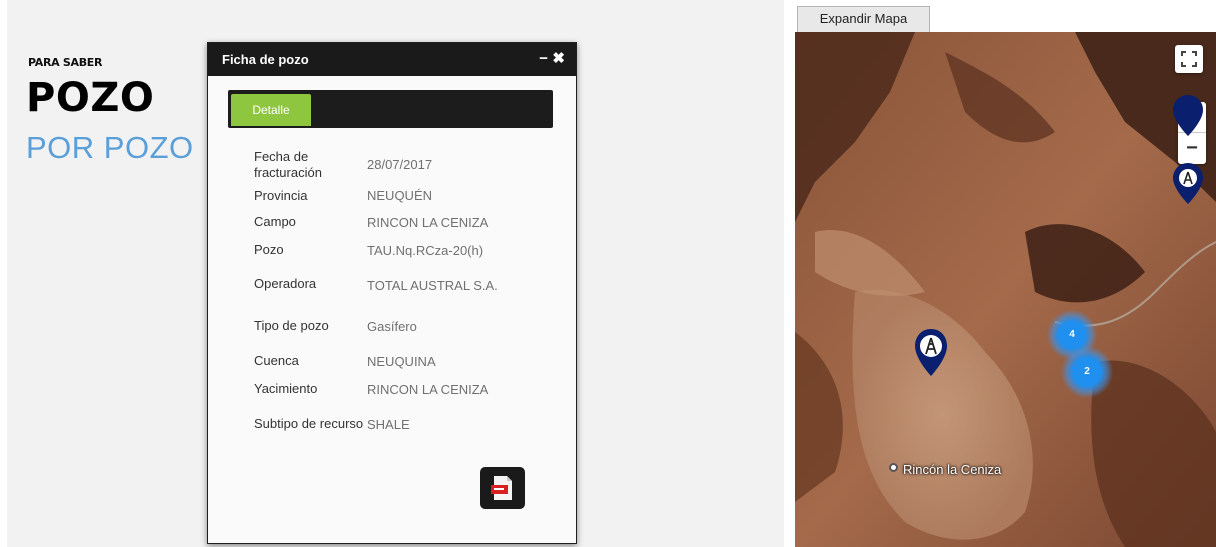  What do you see at coordinates (400, 195) in the screenshot?
I see `field-value: NEUQUÉN` at bounding box center [400, 195].